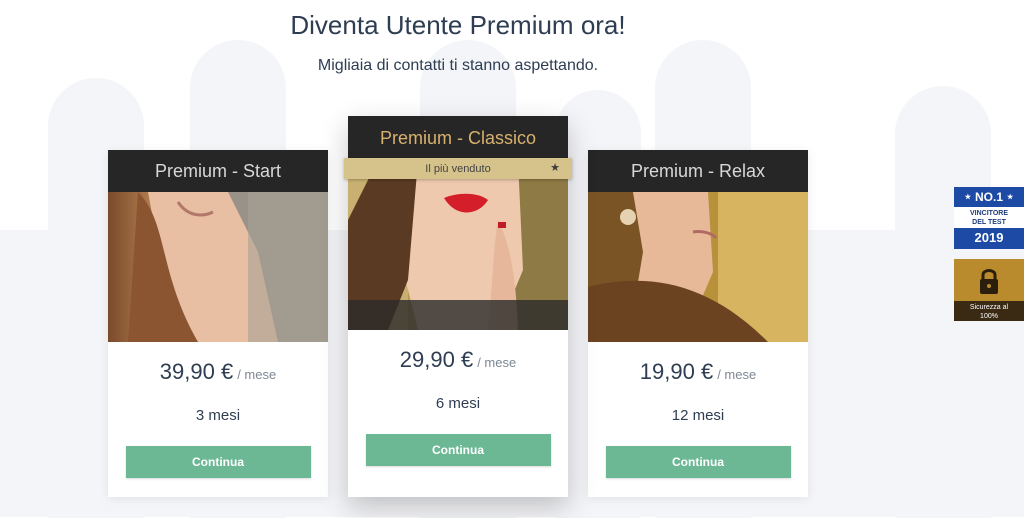  What do you see at coordinates (989, 307) in the screenshot?
I see `security-caption-line1: Sicurezza al` at bounding box center [989, 307].